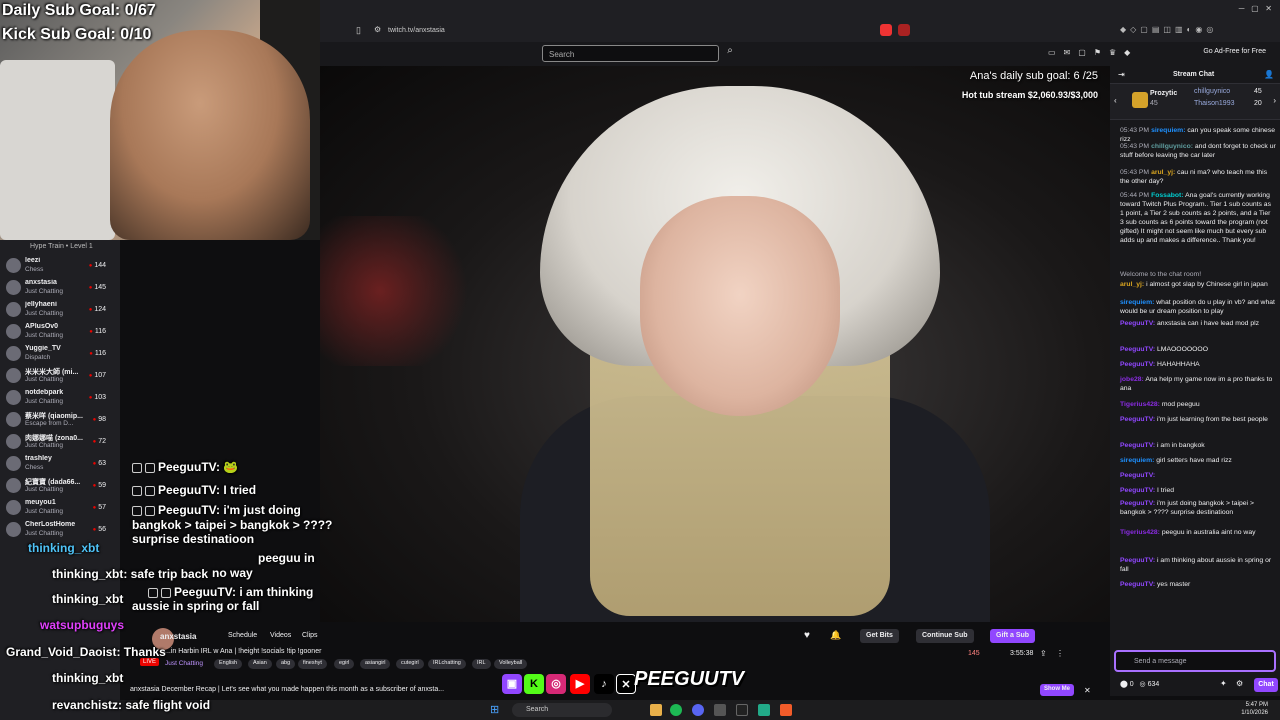 The width and height of the screenshot is (1280, 720). I want to click on tag: IRL, so click(481, 664).